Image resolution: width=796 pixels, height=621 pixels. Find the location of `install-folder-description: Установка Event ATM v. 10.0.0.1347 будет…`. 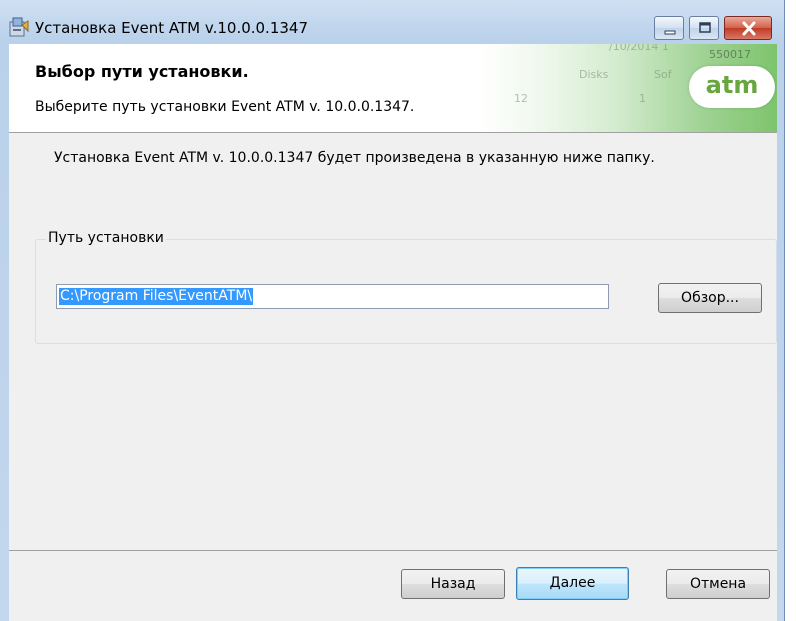

install-folder-description: Установка Event ATM v. 10.0.0.1347 будет… is located at coordinates (354, 158).